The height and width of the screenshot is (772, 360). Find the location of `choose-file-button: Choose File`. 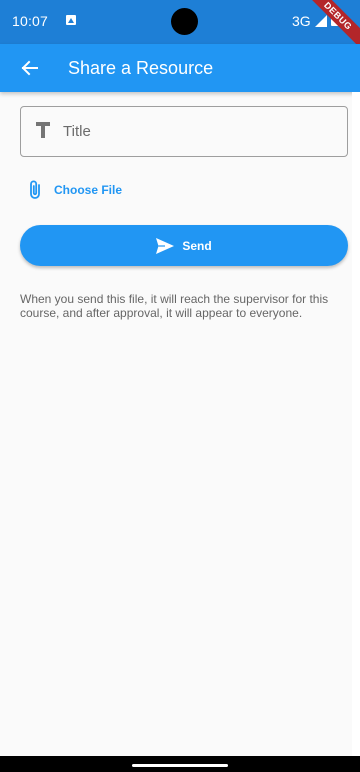

choose-file-button: Choose File is located at coordinates (75, 190).